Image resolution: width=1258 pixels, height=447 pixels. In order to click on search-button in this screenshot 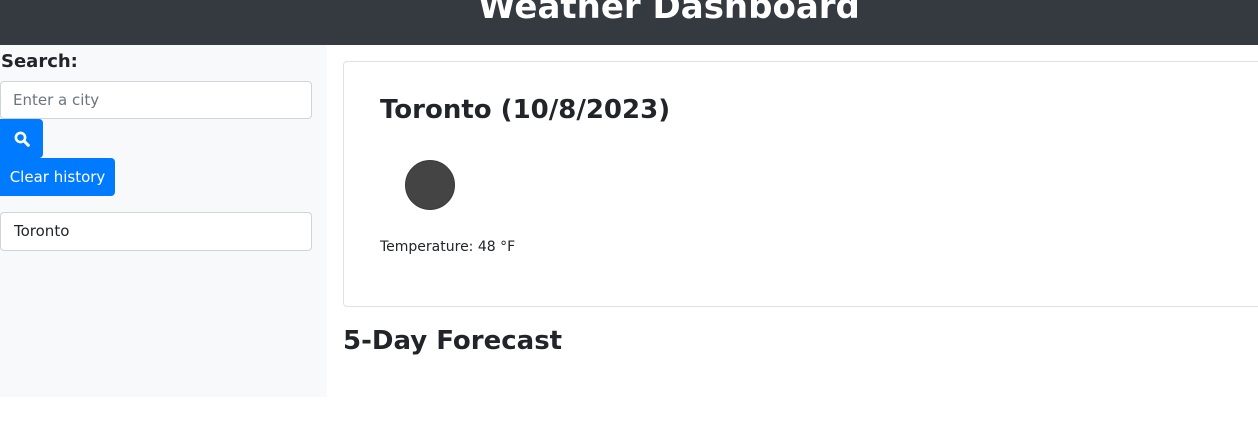, I will do `click(21, 138)`.